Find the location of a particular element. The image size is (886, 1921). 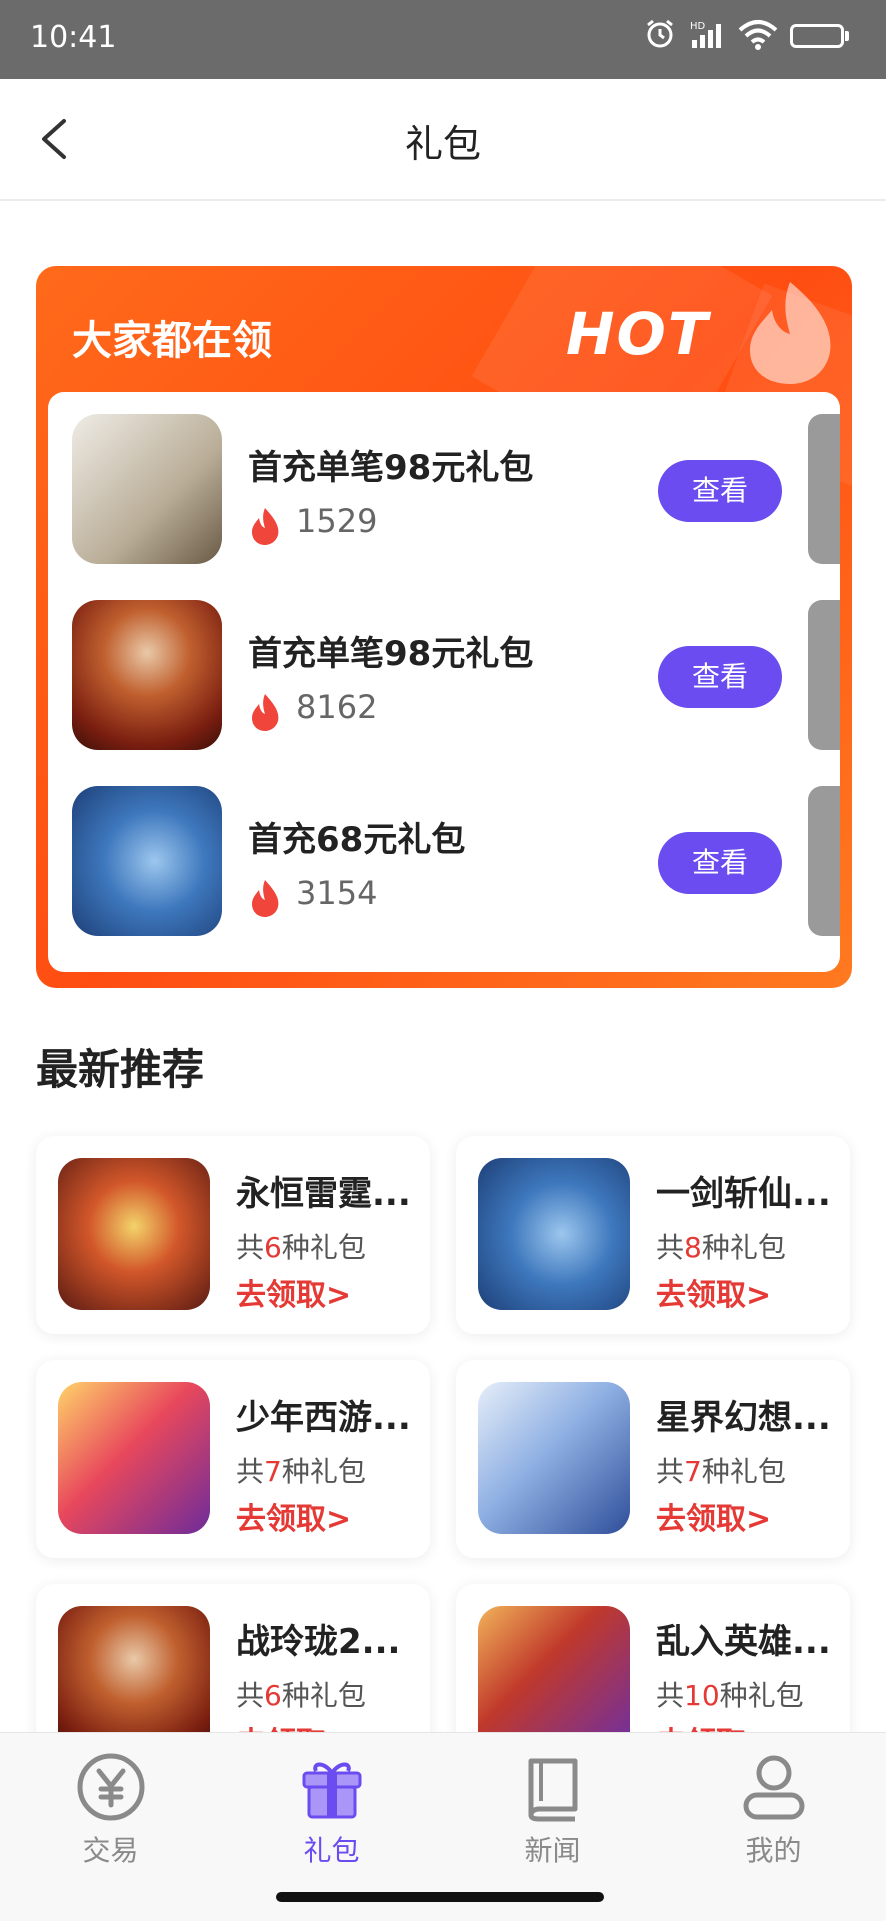

game-gift-card: 少年西游... 共7种礼包 去领取> is located at coordinates (233, 1459).